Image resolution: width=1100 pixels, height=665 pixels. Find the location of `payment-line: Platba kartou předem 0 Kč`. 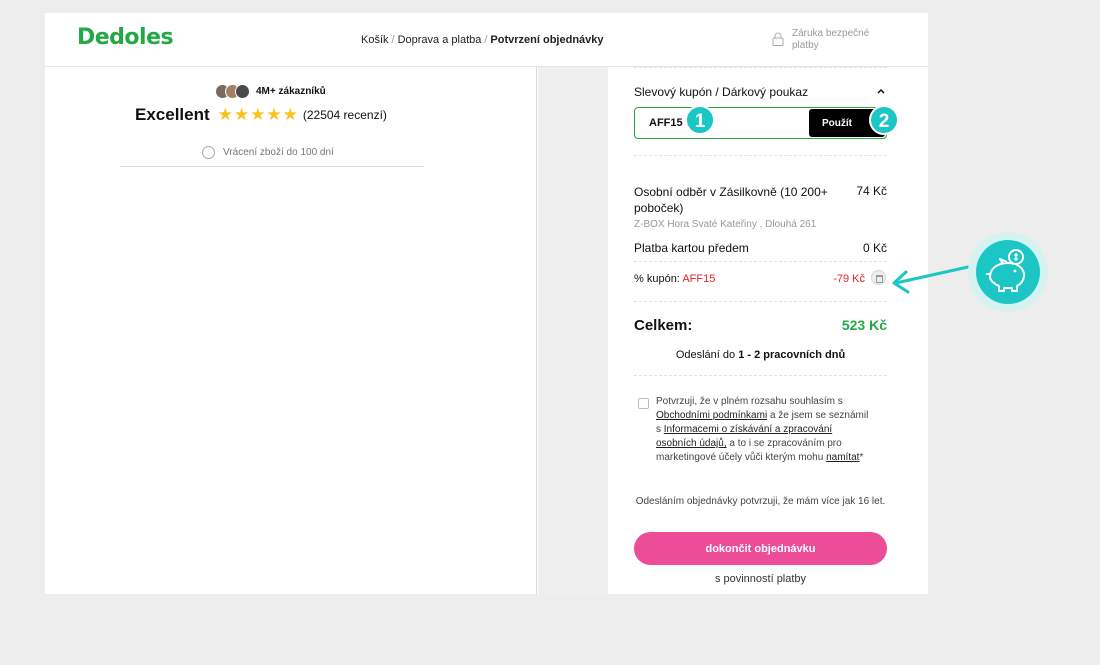

payment-line: Platba kartou předem 0 Kč is located at coordinates (760, 248).